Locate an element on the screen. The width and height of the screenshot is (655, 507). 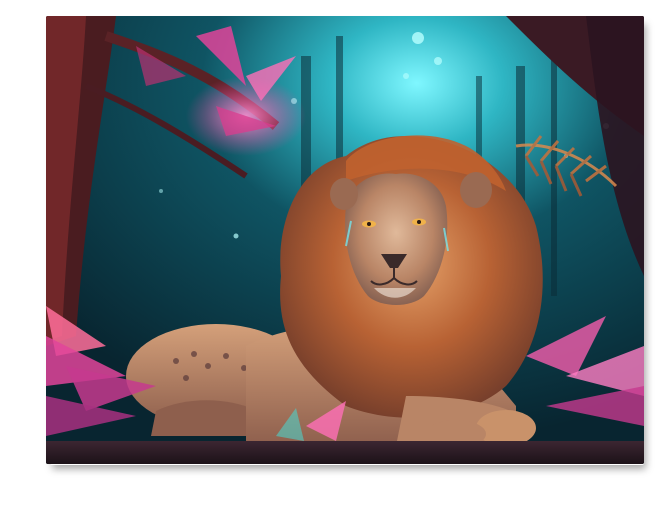
ground is located at coordinates (345, 452).